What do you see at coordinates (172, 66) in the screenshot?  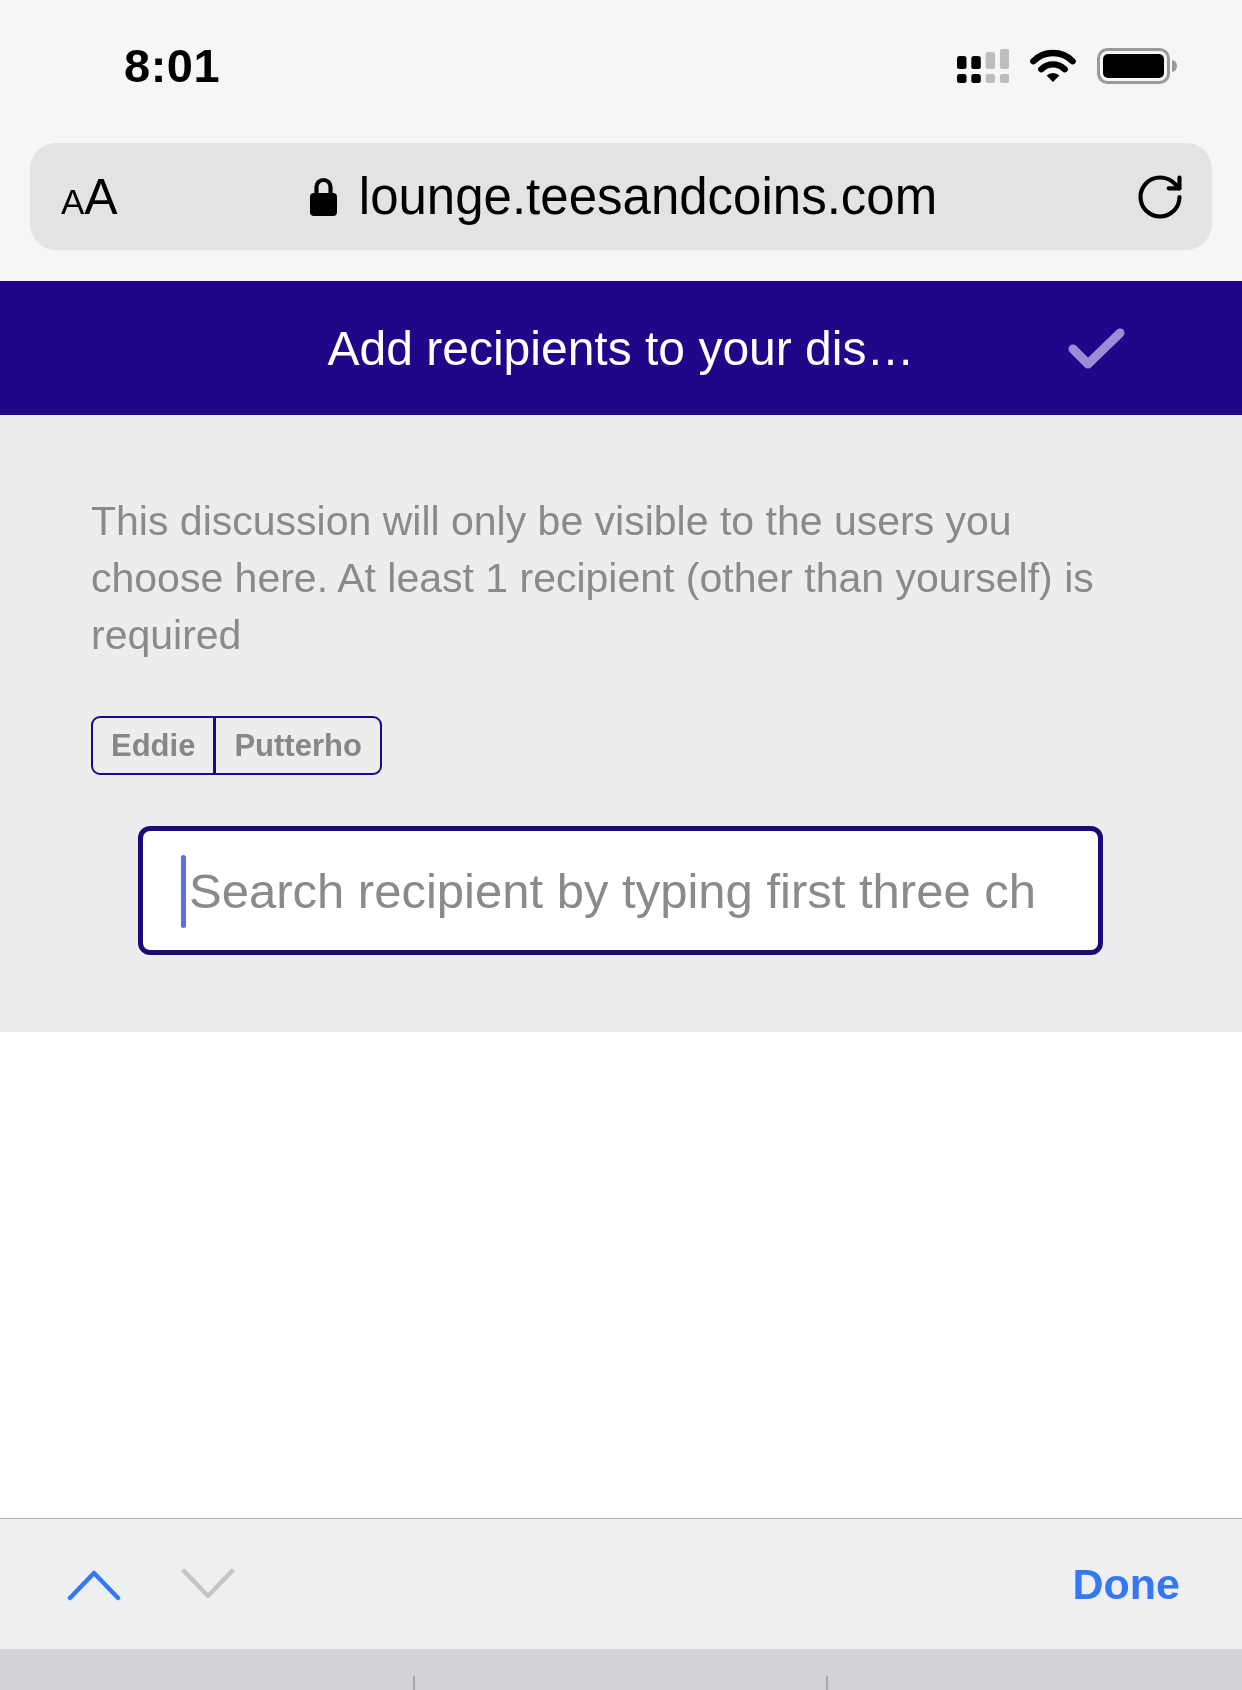 I see `status-time: 8:01` at bounding box center [172, 66].